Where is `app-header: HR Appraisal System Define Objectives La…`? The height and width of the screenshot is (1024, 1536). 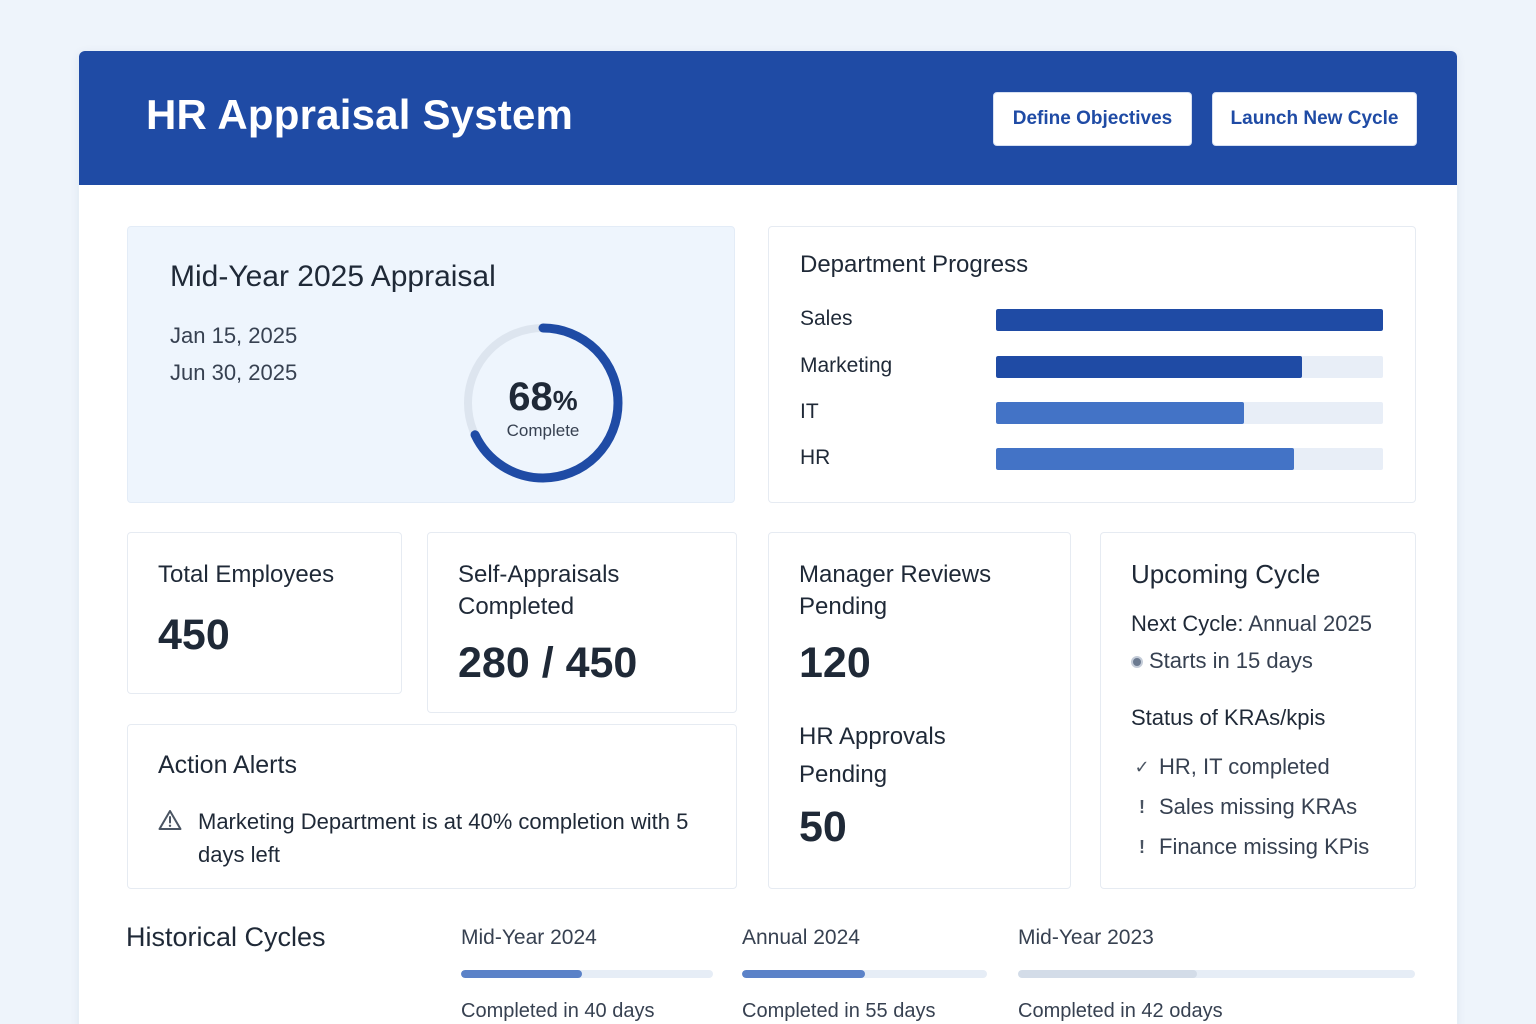 app-header: HR Appraisal System Define Objectives La… is located at coordinates (768, 118).